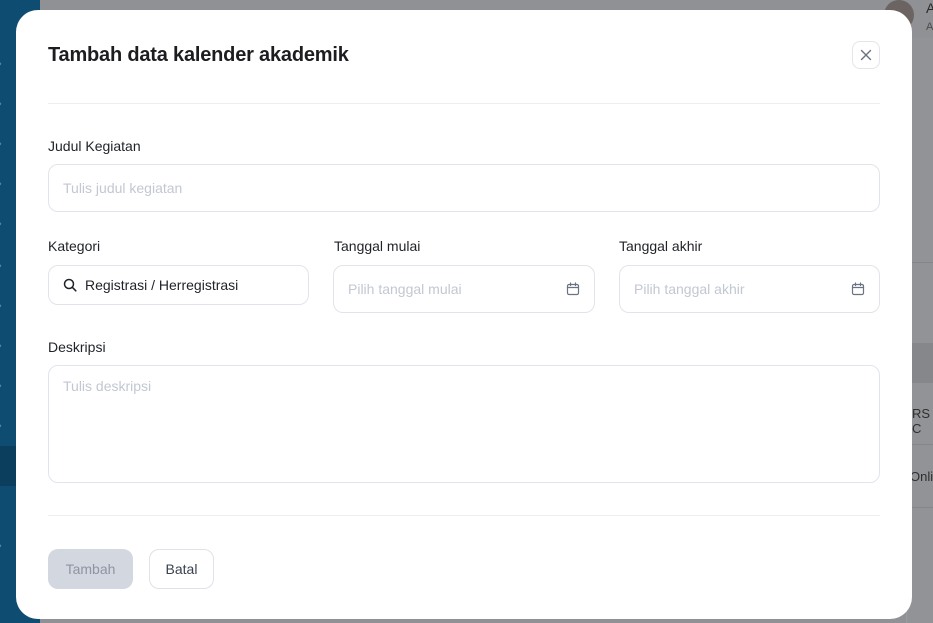  Describe the element at coordinates (70, 285) in the screenshot. I see `search-icon` at that location.